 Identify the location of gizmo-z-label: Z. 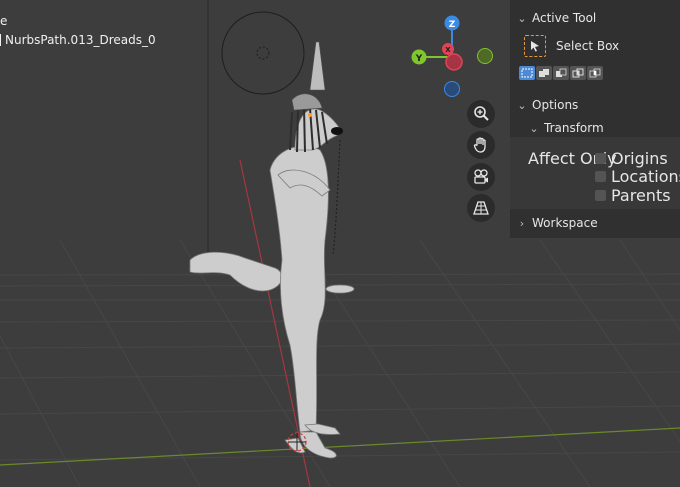
(452, 25).